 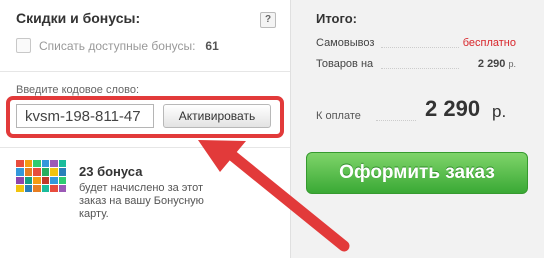 I want to click on pickup-row: Самовывоз бесплатно, so click(x=416, y=44).